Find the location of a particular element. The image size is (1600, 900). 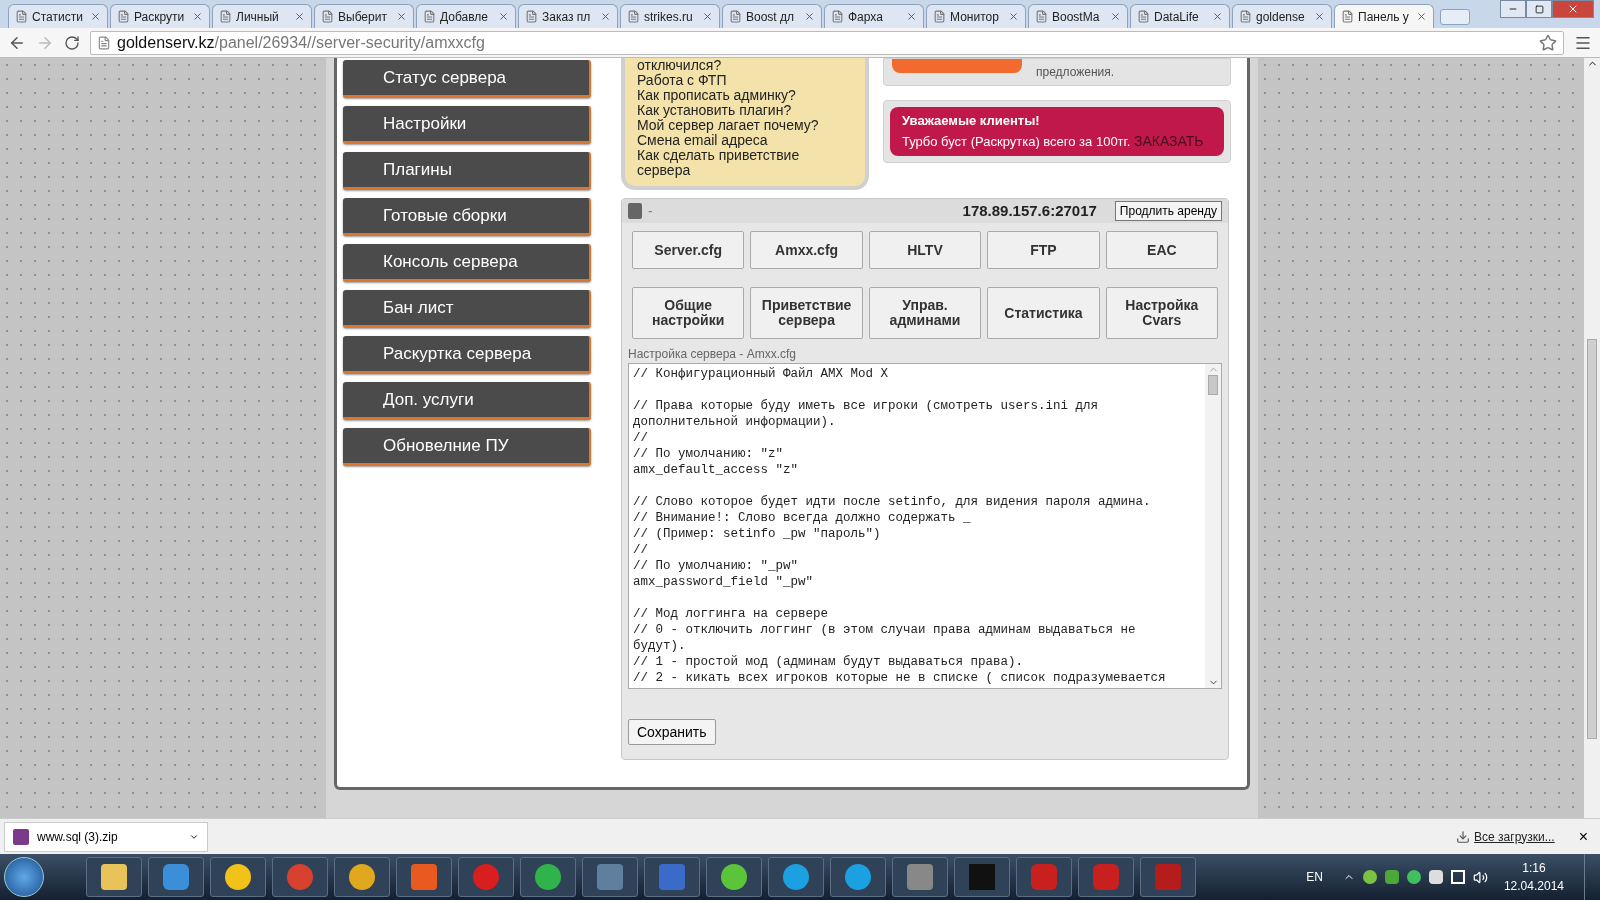

settings-tab: Настройка Cvars is located at coordinates (1162, 313).